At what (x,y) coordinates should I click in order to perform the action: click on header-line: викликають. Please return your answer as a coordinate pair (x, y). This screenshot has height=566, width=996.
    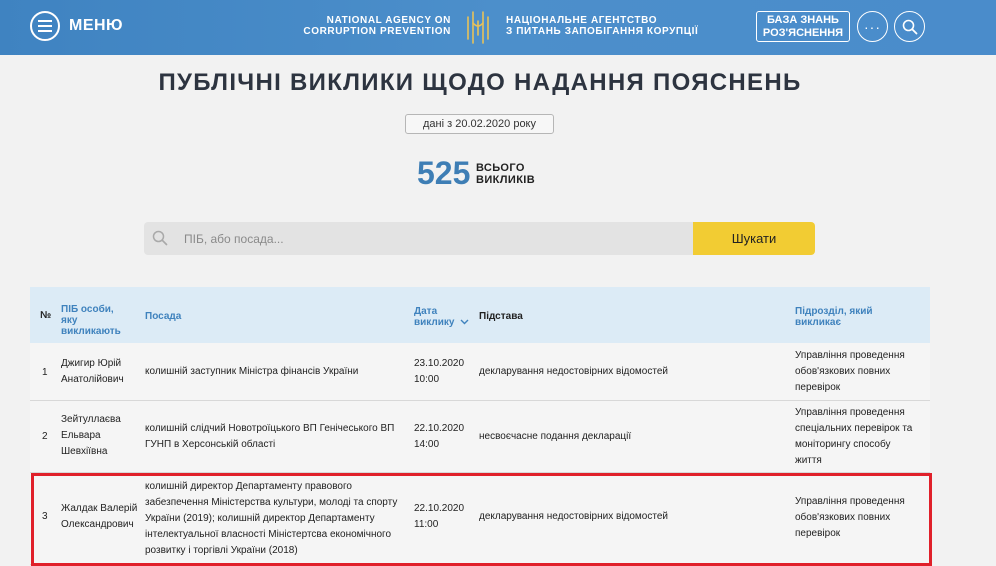
    Looking at the image, I should click on (91, 331).